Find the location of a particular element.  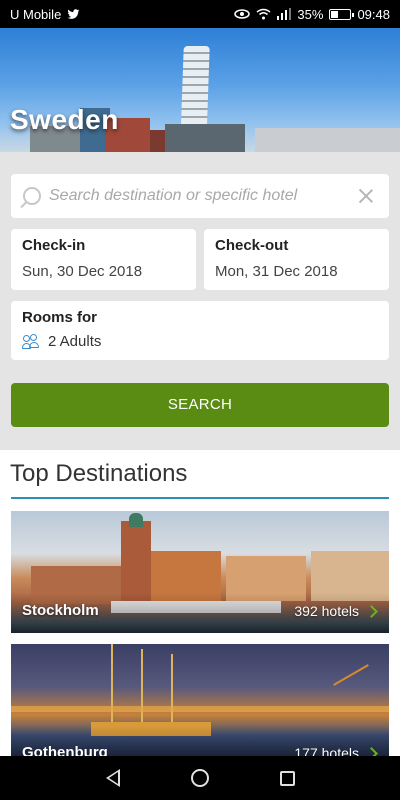

home-icon is located at coordinates (199, 778).